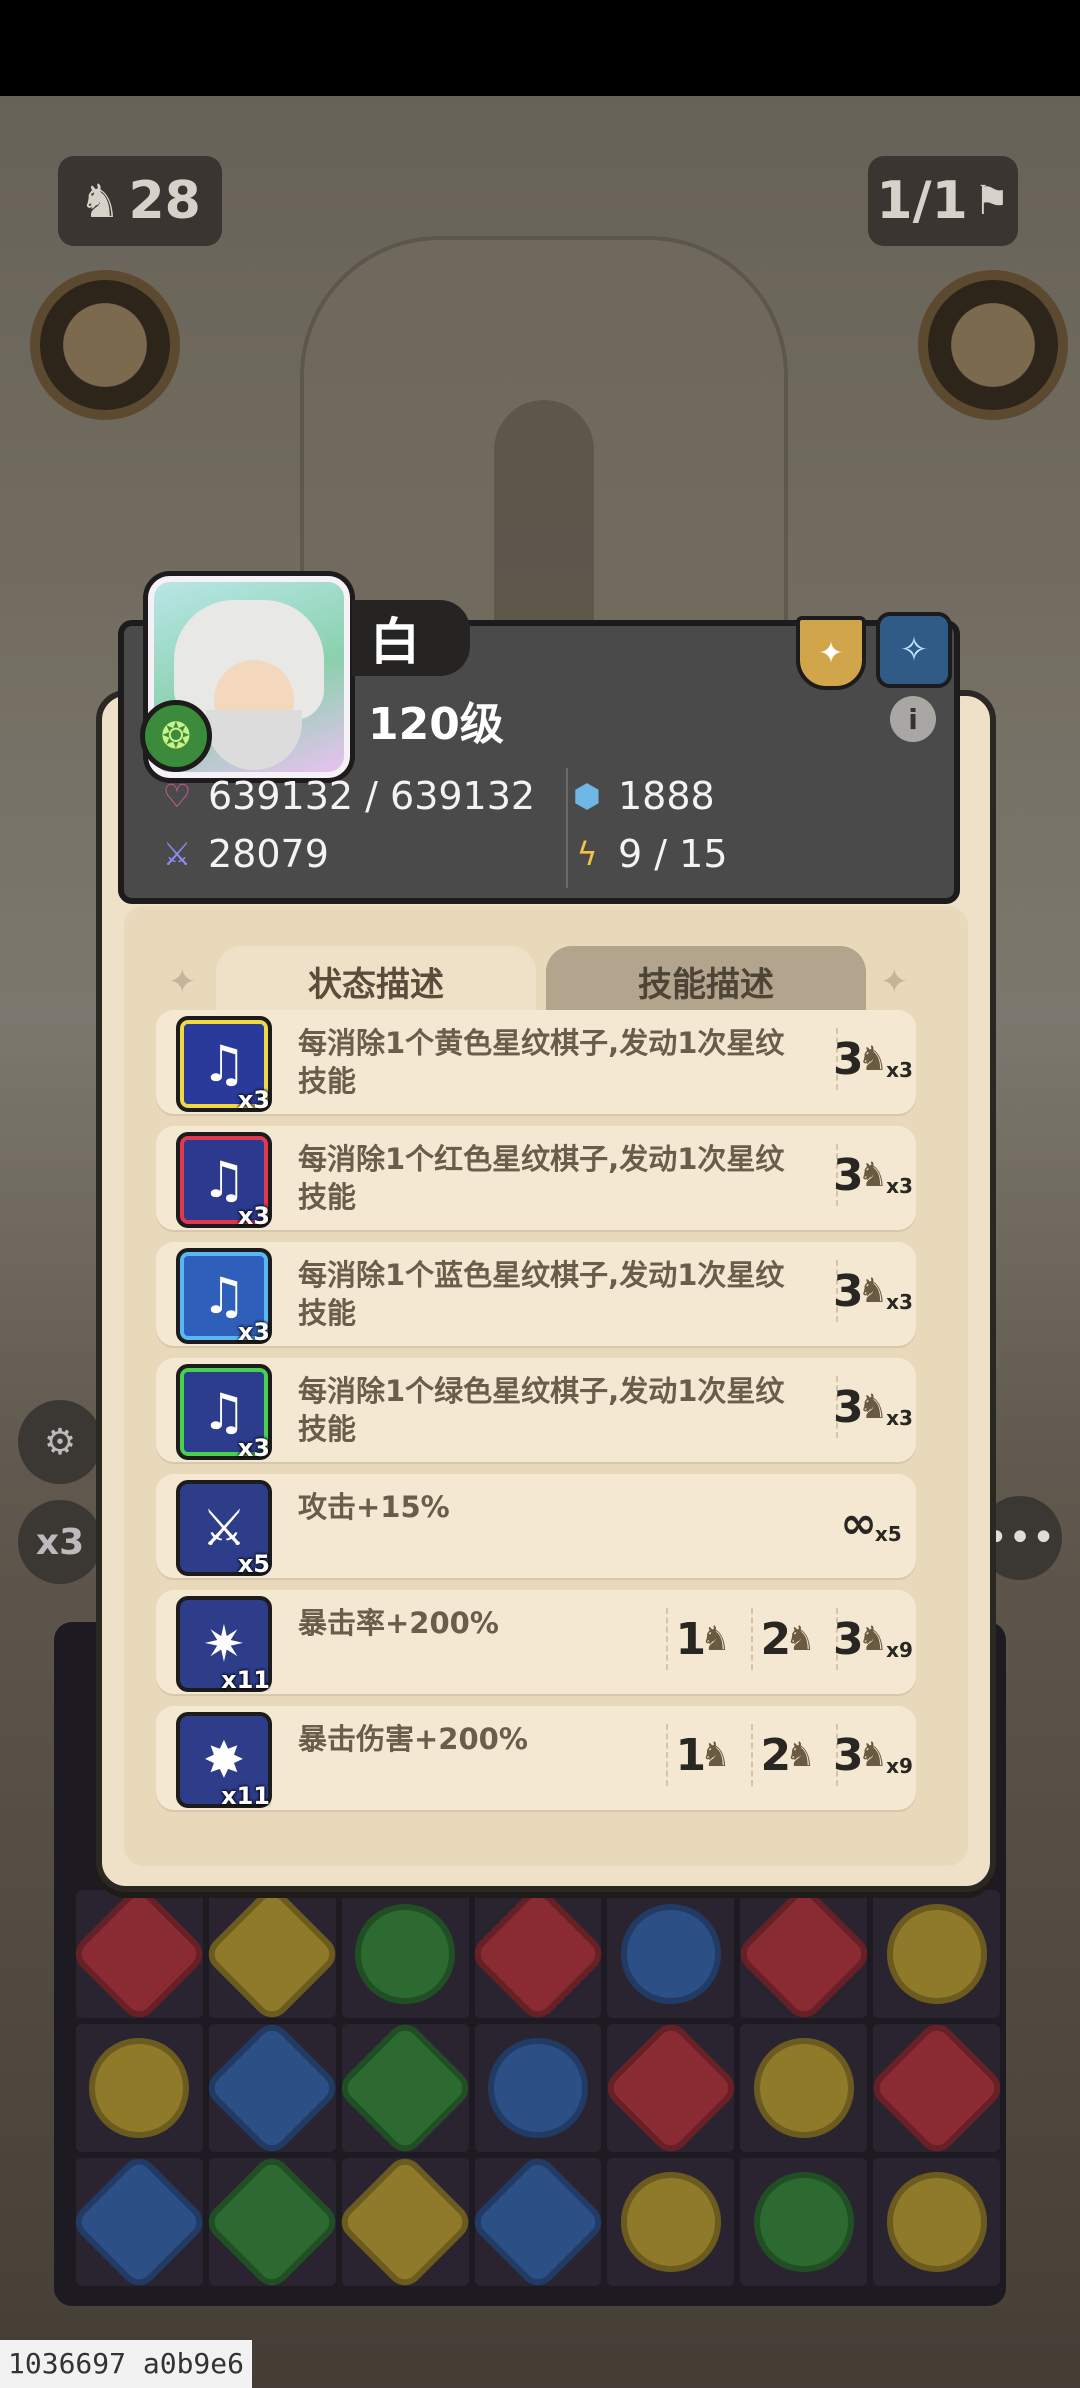 This screenshot has width=1080, height=2388. Describe the element at coordinates (993, 345) in the screenshot. I see `enemy-token` at that location.